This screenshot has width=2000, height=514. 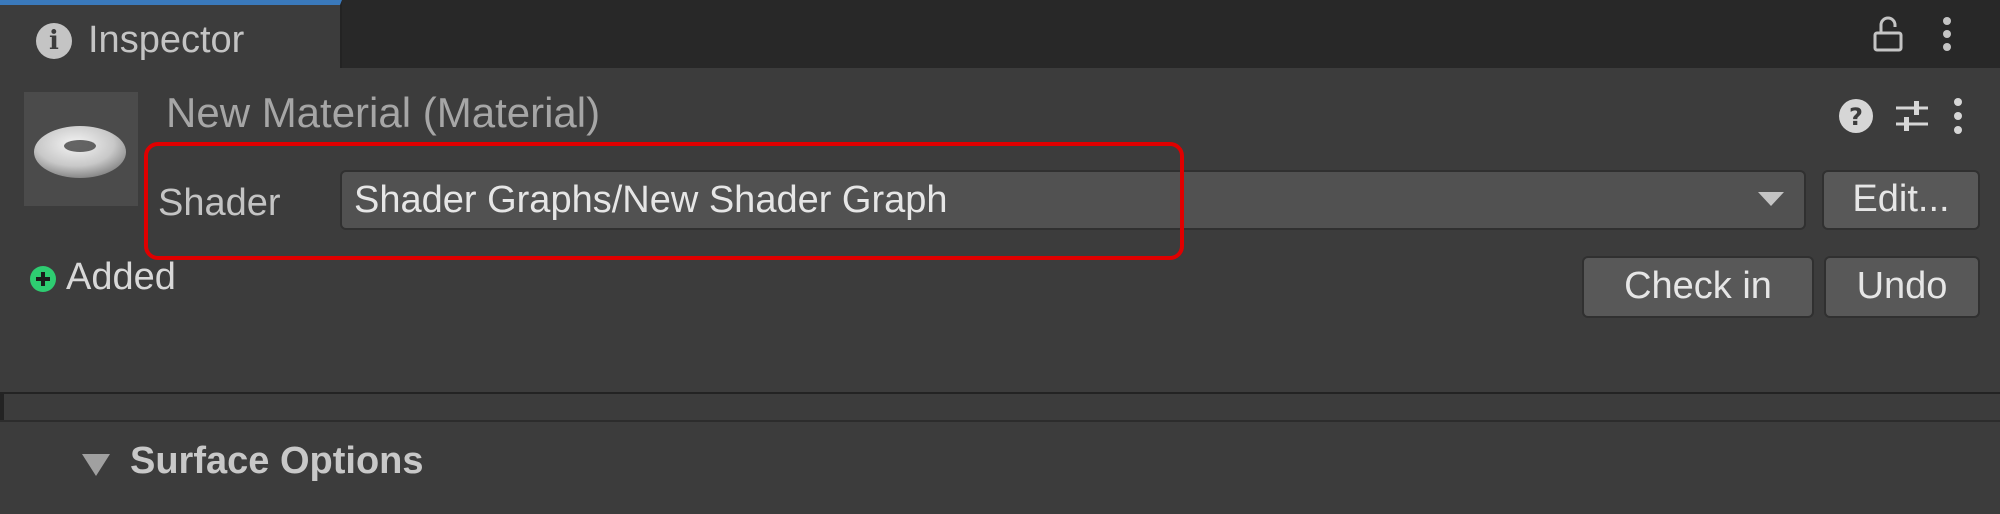 I want to click on lock-icon, so click(x=1888, y=34).